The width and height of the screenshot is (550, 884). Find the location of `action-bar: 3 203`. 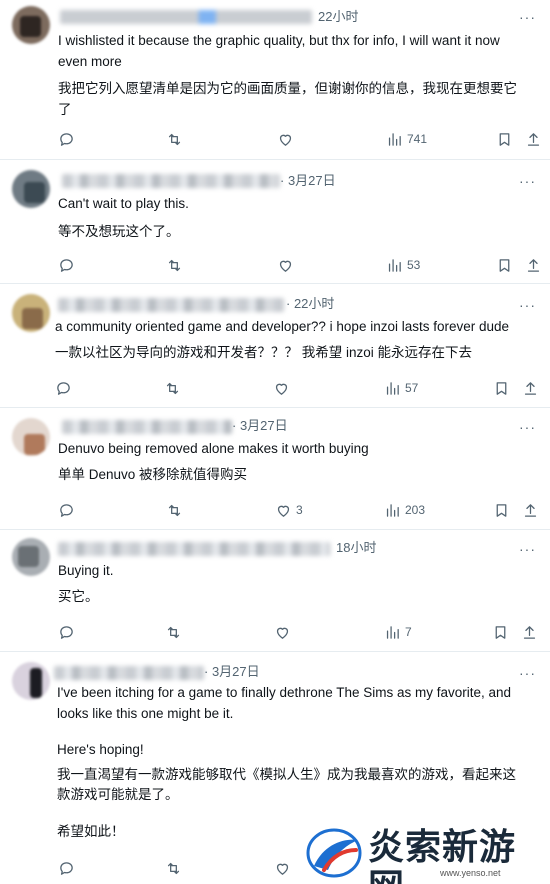

action-bar: 3 203 is located at coordinates (275, 510).